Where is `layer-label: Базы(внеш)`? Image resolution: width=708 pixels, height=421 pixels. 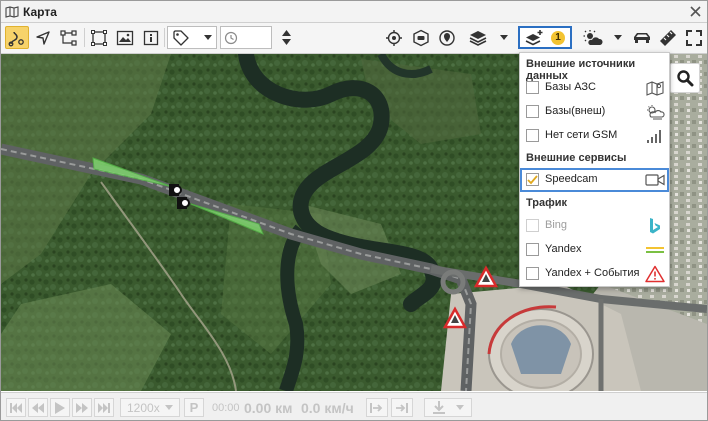
layer-label: Базы(внеш) is located at coordinates (575, 111).